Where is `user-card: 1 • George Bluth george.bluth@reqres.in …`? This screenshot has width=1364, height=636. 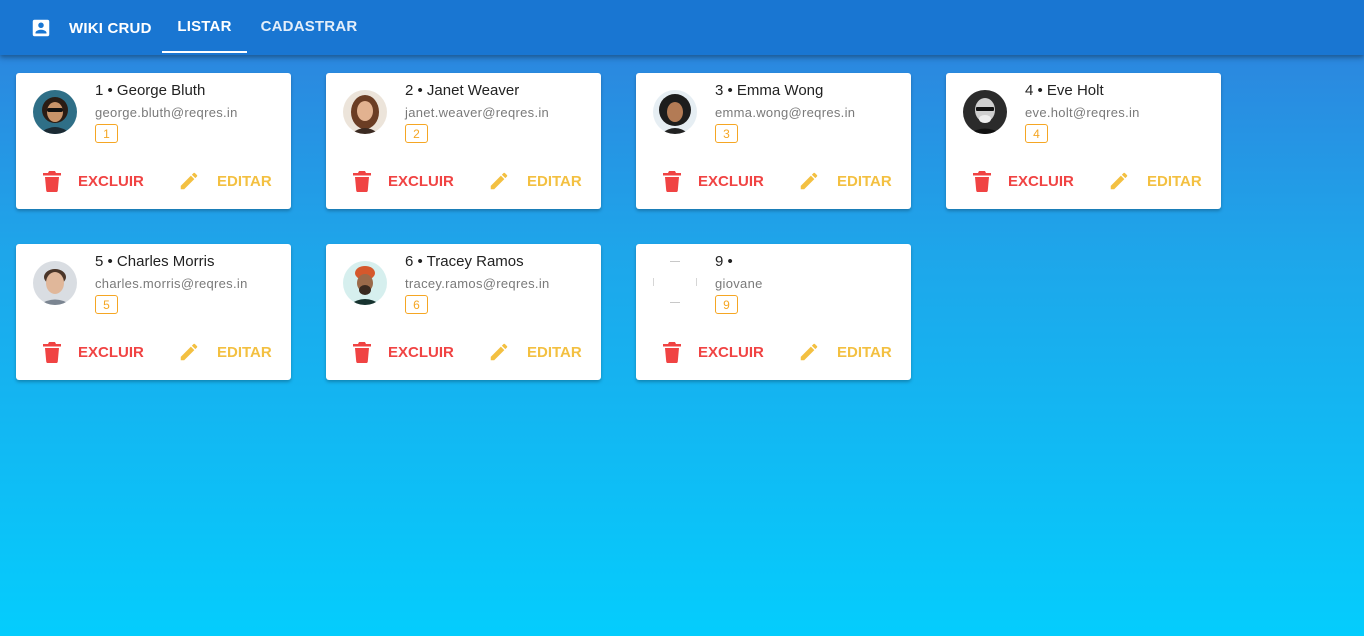 user-card: 1 • George Bluth george.bluth@reqres.in … is located at coordinates (153, 141).